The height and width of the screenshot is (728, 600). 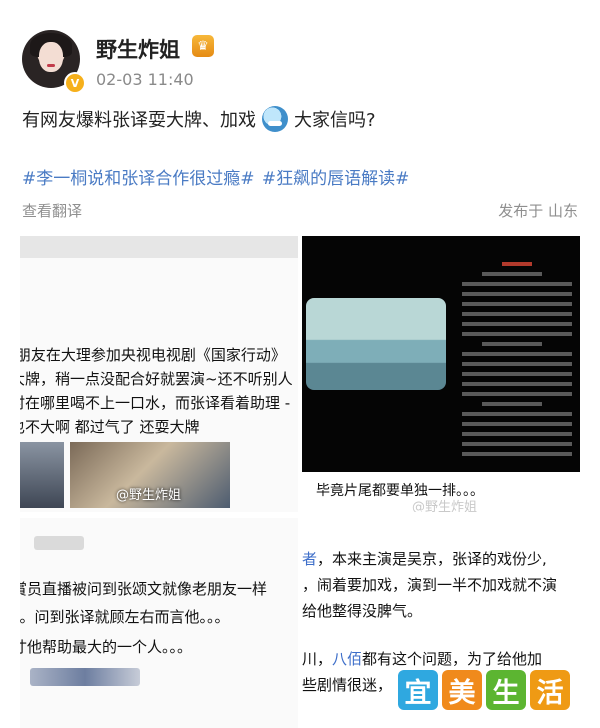 I want to click on post-text: 有网友爆料张译耍大牌、加戏 大家信吗?, so click(x=199, y=119).